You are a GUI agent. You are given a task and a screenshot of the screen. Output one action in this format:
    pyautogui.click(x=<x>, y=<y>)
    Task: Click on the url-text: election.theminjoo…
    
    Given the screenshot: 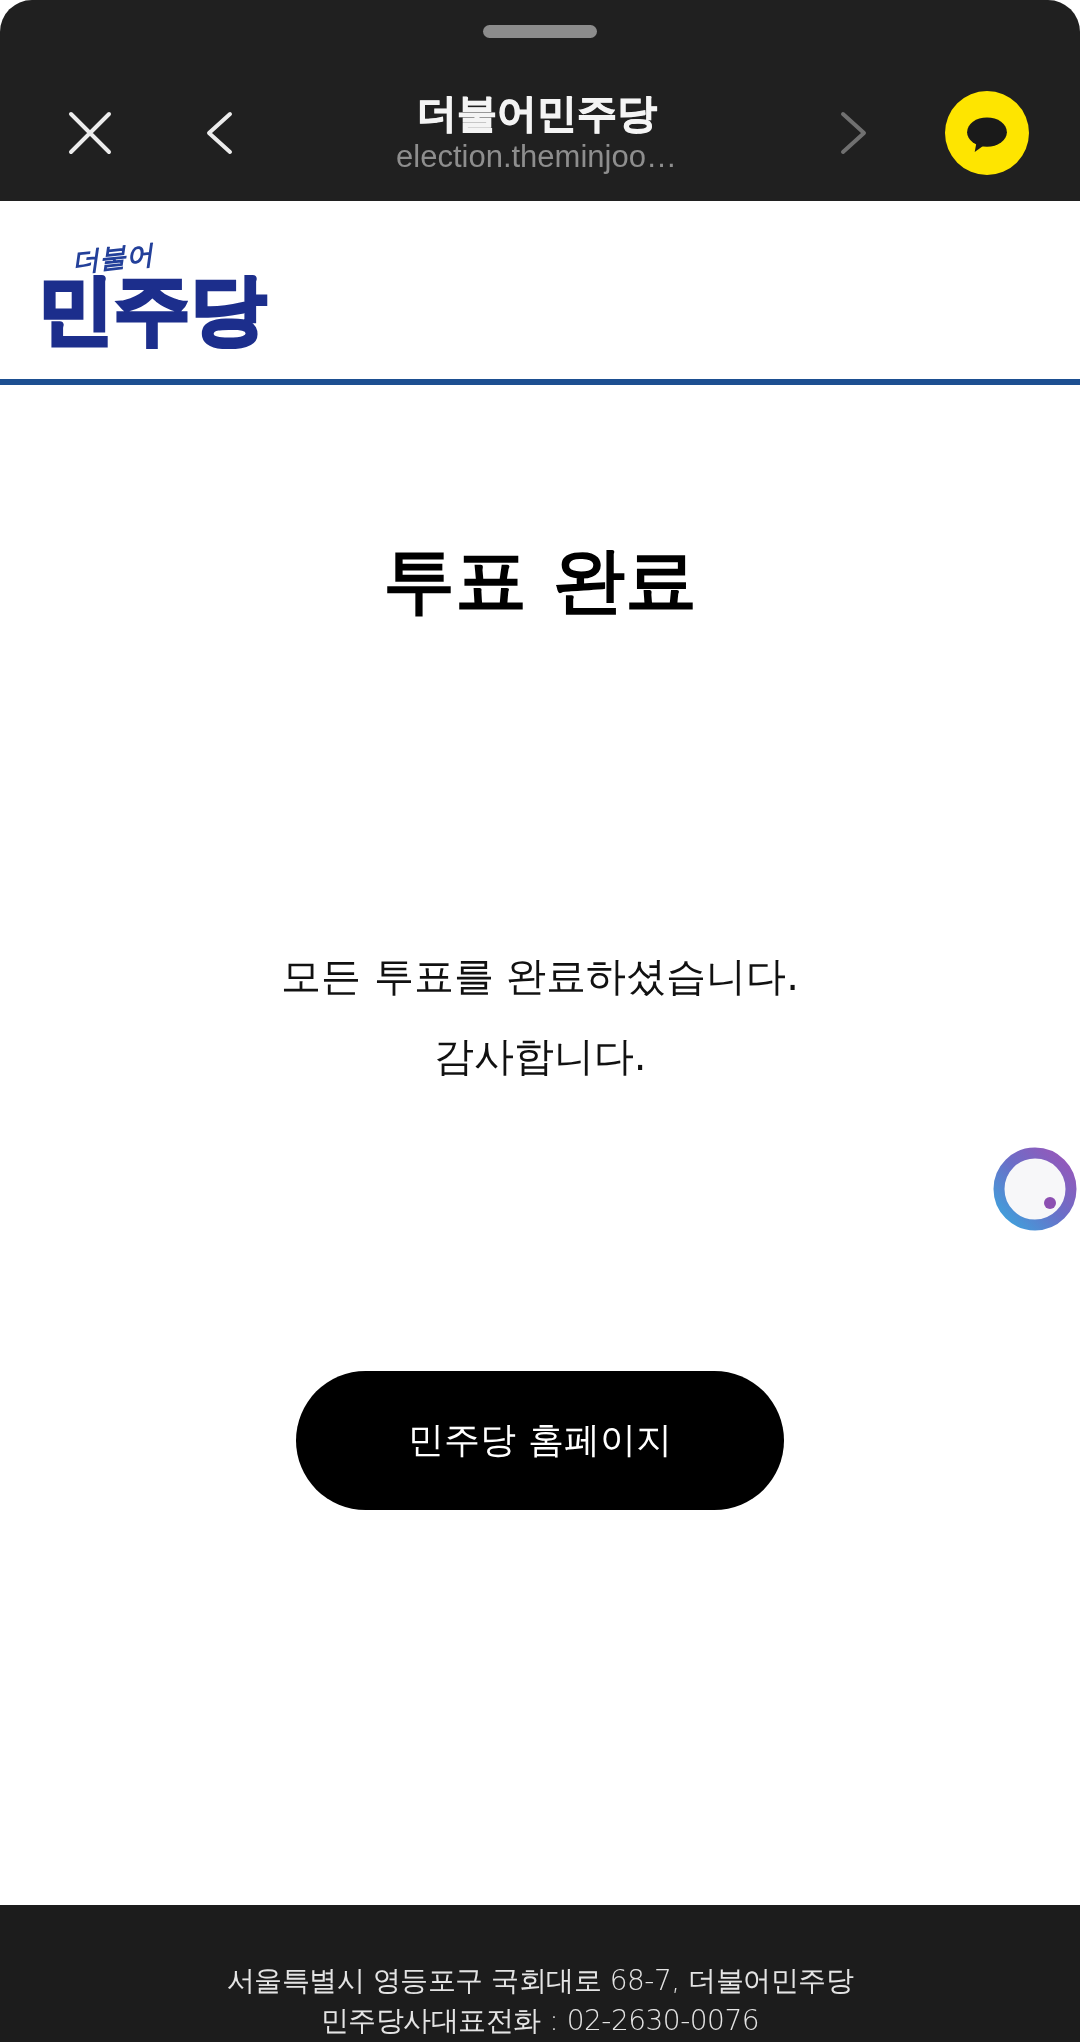 What is the action you would take?
    pyautogui.click(x=536, y=157)
    